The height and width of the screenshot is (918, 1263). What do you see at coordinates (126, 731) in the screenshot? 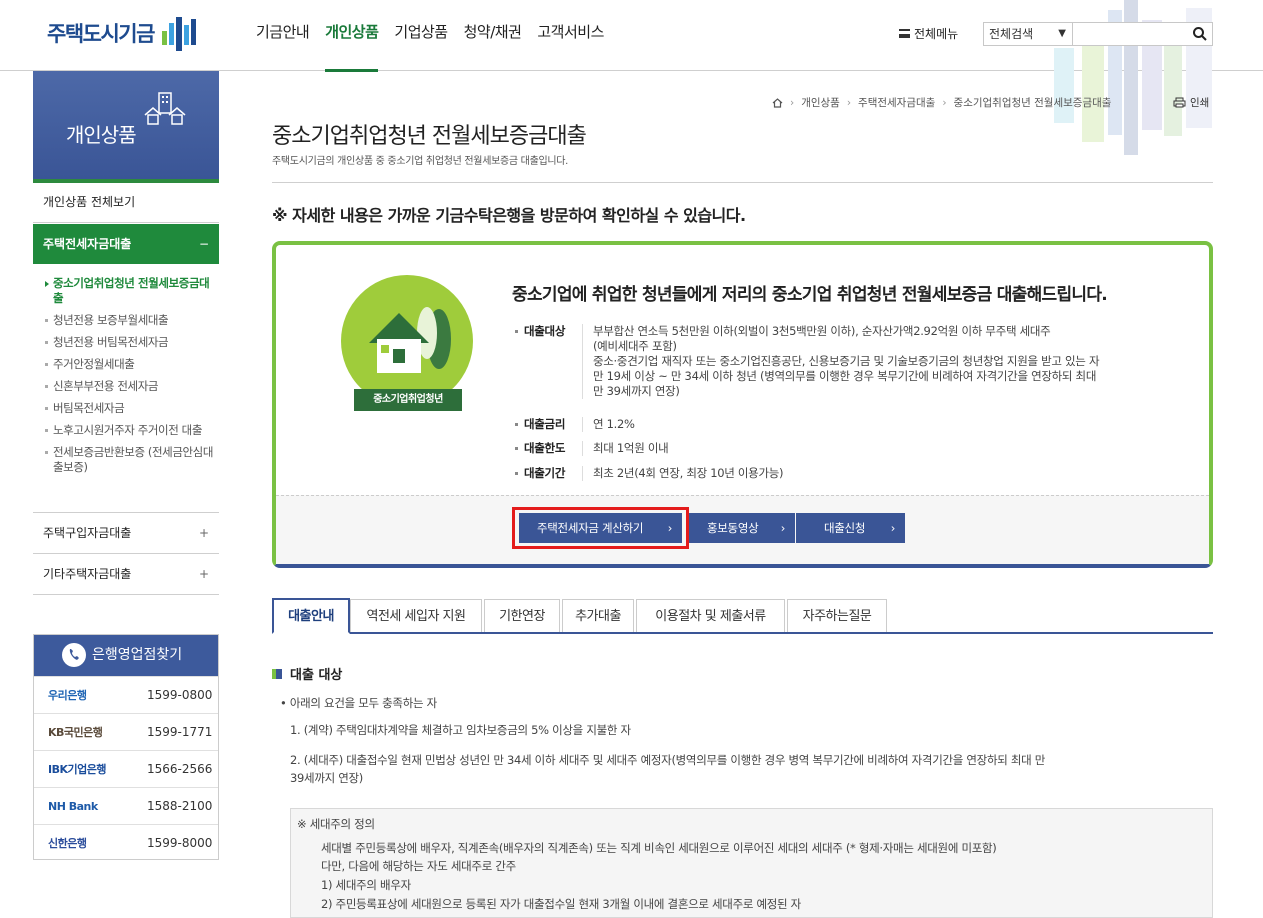
I see `bank-row-kb: KB국민은행 1599-1771` at bounding box center [126, 731].